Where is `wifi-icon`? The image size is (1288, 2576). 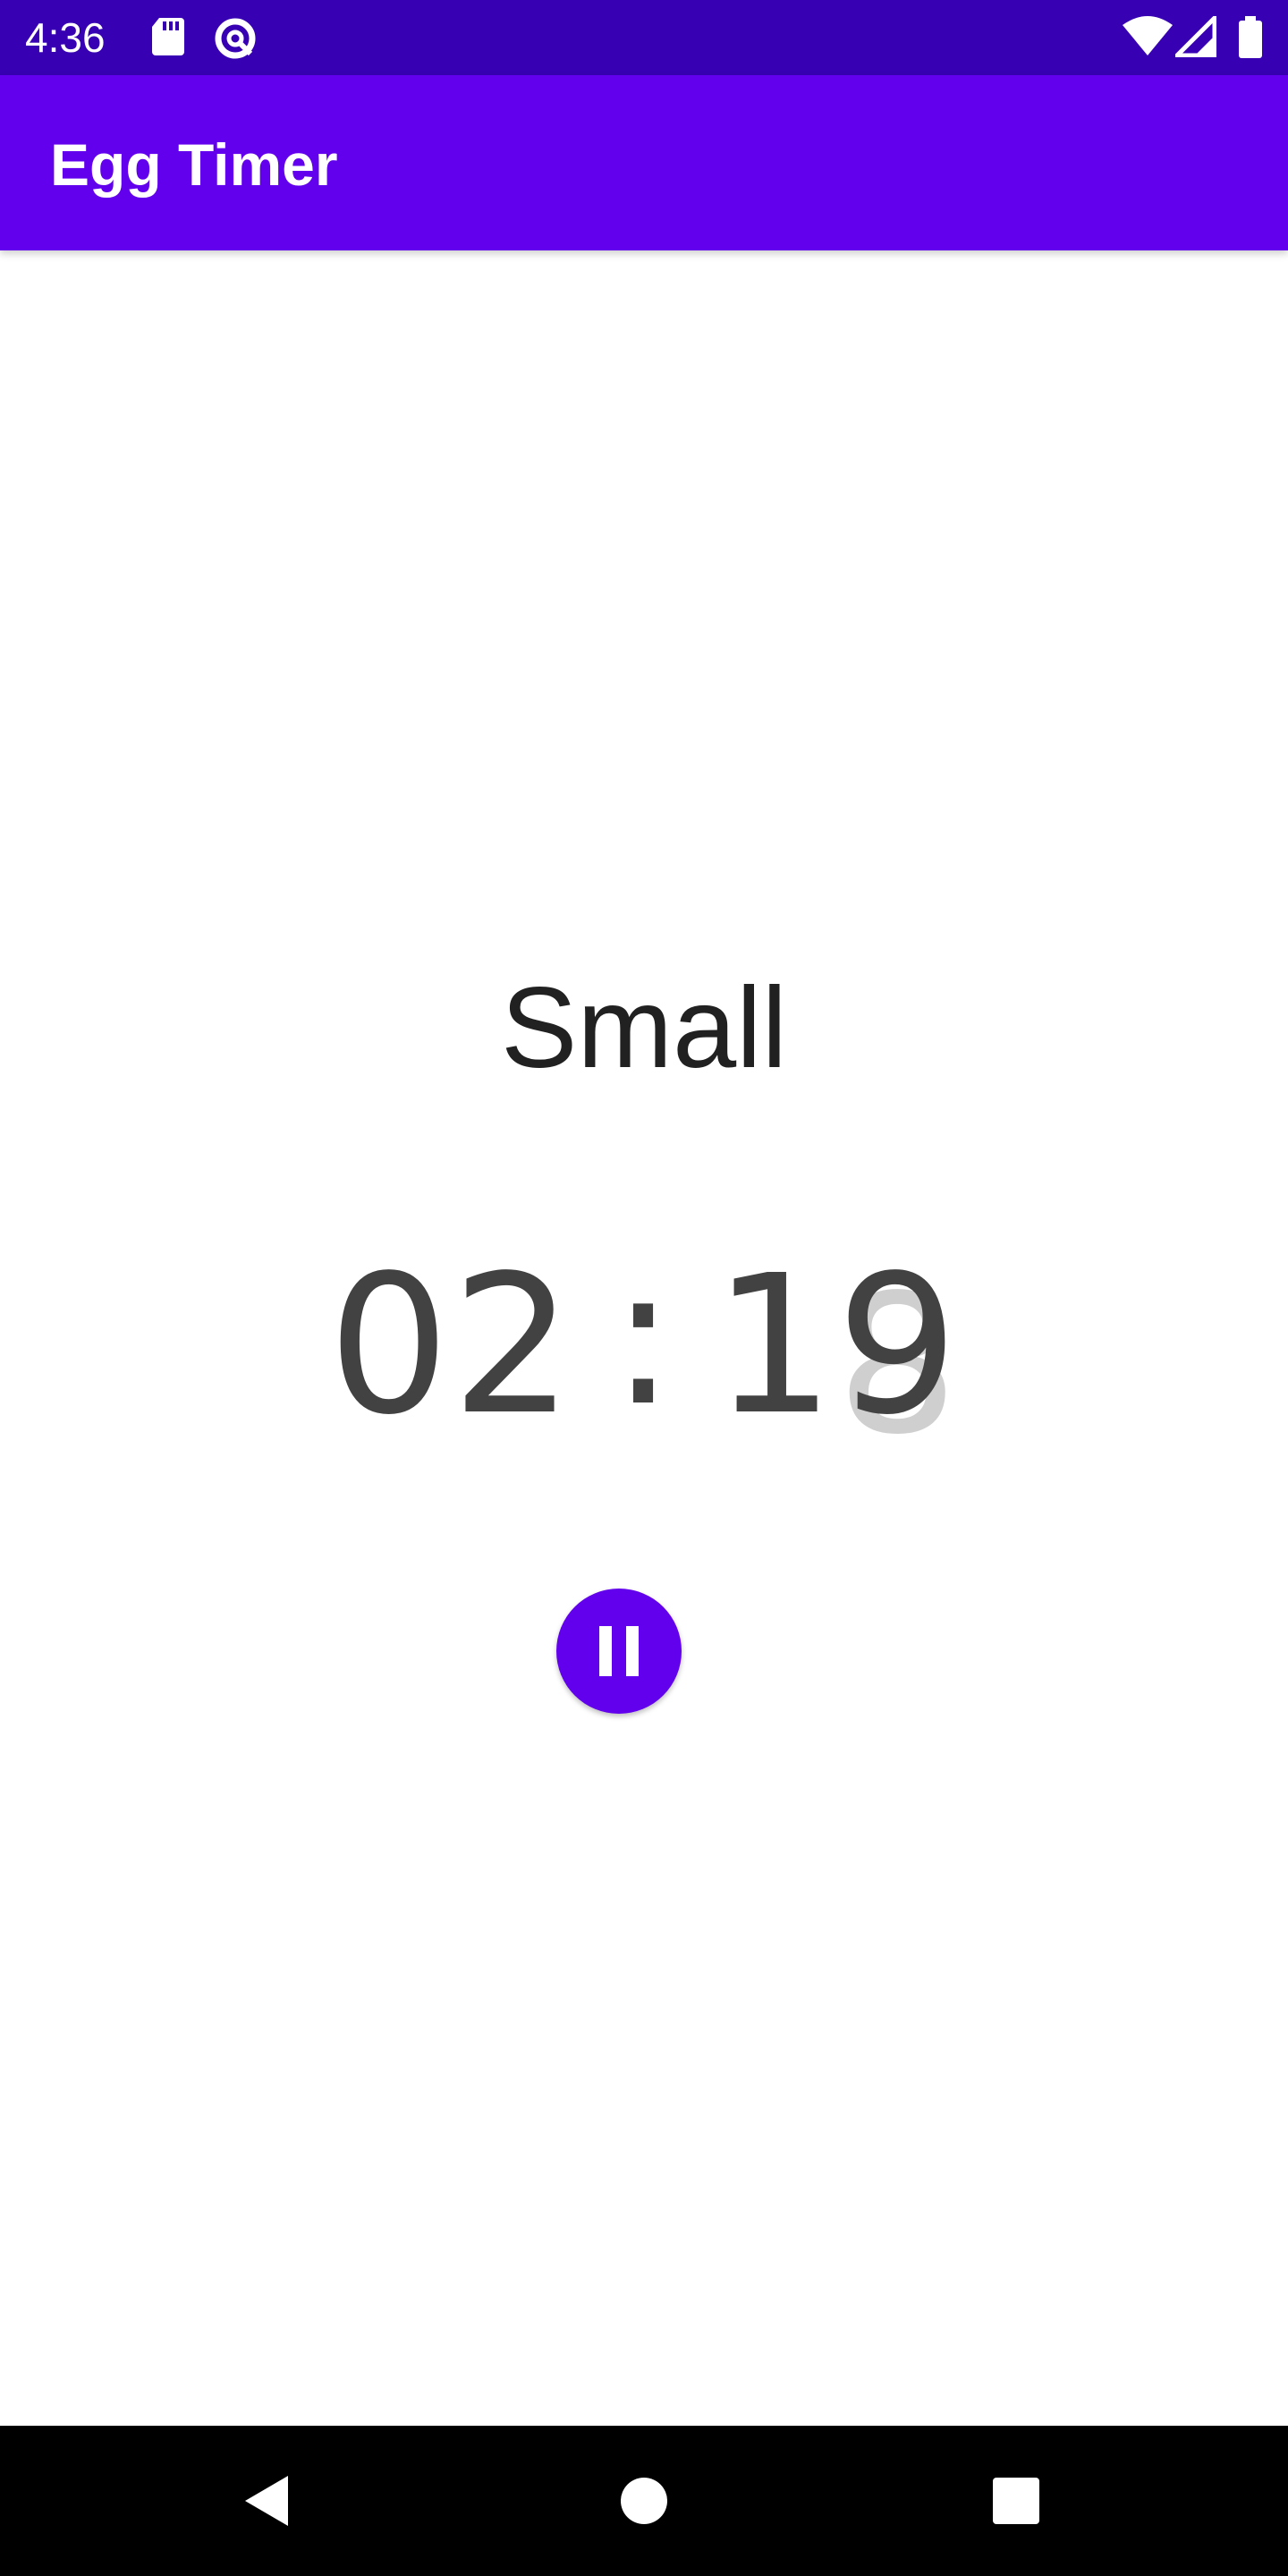
wifi-icon is located at coordinates (1148, 39).